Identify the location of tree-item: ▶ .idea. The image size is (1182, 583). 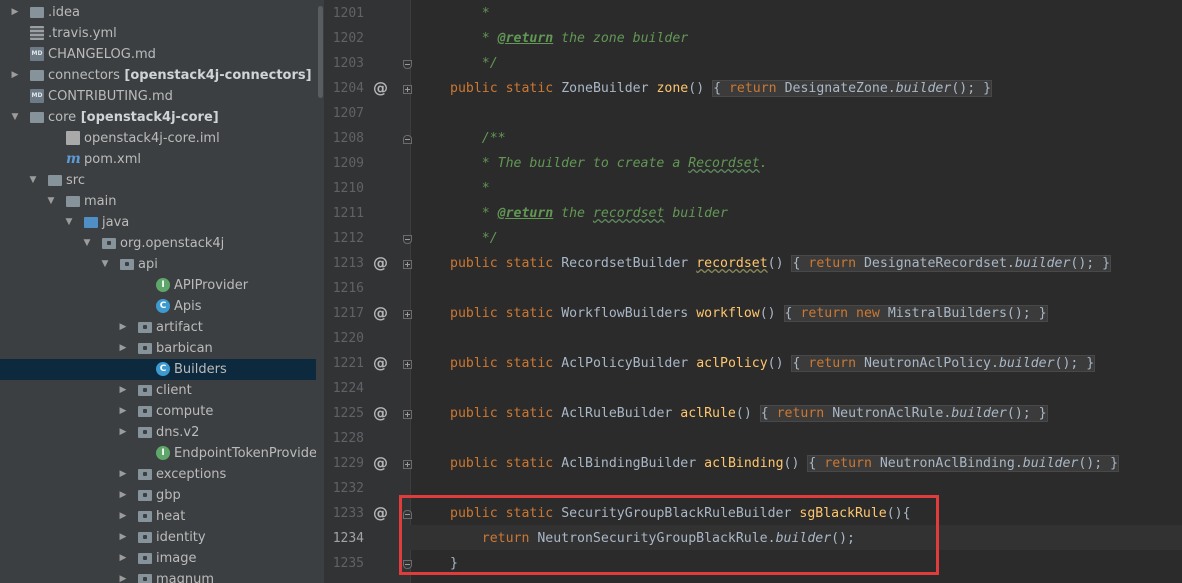
(158, 12).